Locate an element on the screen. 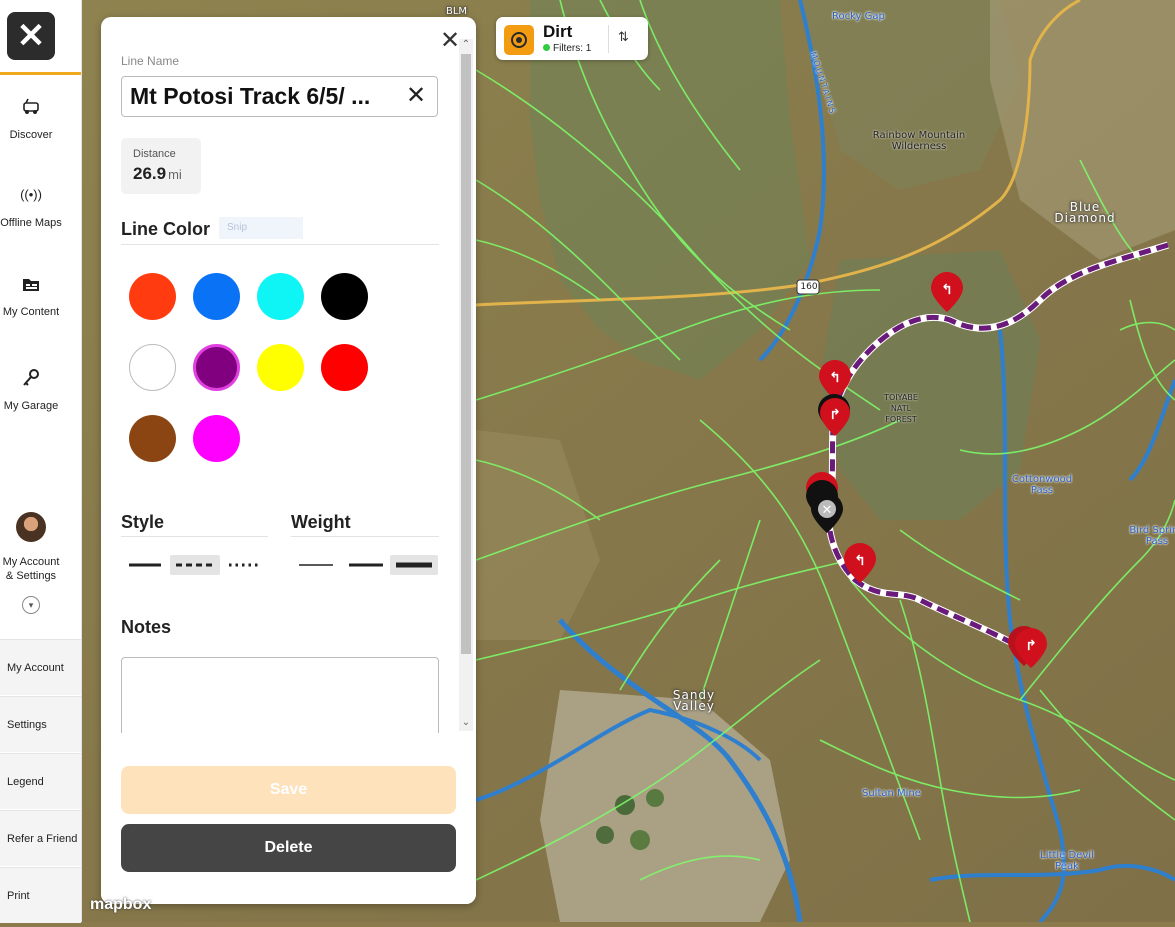  mapbox-attribution: mapbox is located at coordinates (121, 904).